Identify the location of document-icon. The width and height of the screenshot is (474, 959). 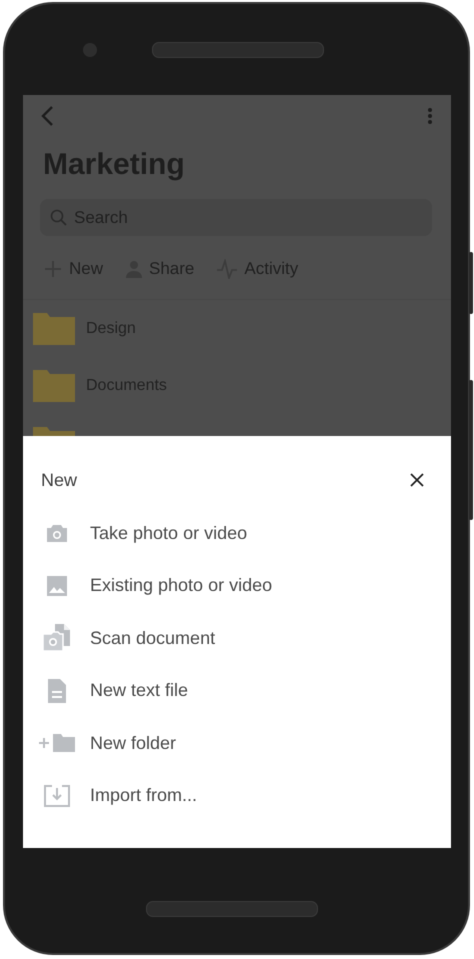
(56, 691).